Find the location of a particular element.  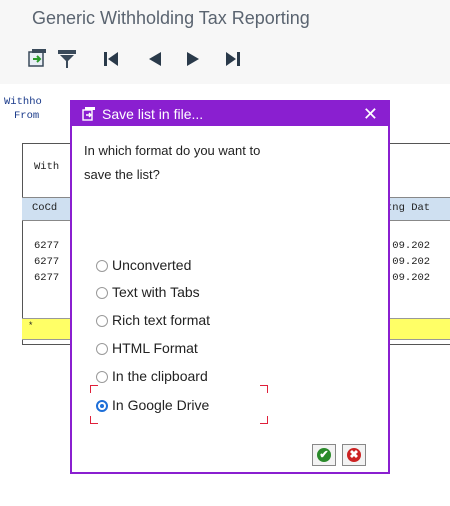

close-icon: ✕ is located at coordinates (370, 114).